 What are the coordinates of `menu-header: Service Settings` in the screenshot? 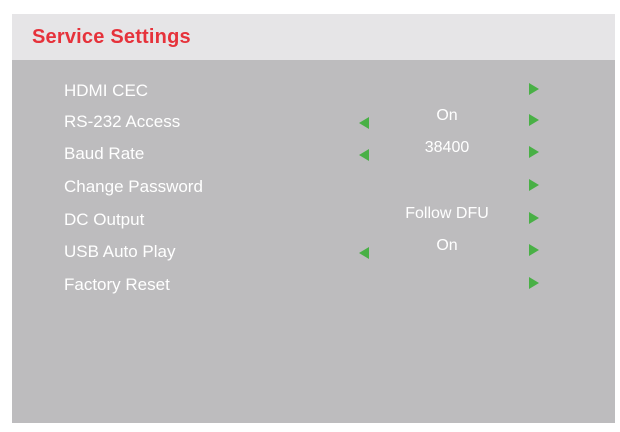 It's located at (313, 37).